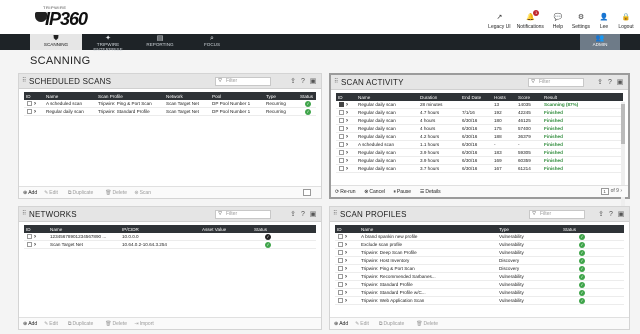 The image size is (640, 334). Describe the element at coordinates (64, 18) in the screenshot. I see `ip360-logo: TRIPWIRE IP360` at that location.